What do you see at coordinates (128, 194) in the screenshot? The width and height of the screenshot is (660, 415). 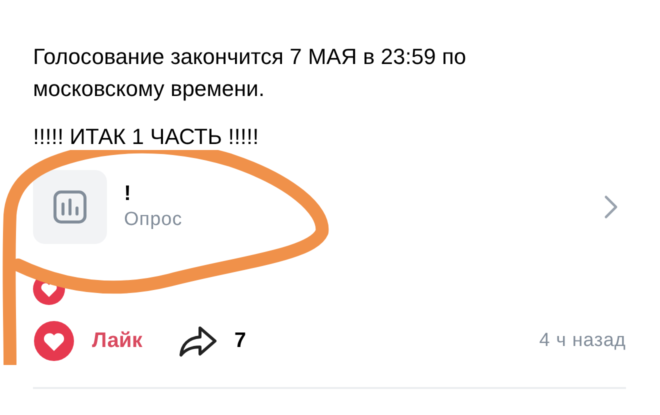 I see `poll-title: !` at bounding box center [128, 194].